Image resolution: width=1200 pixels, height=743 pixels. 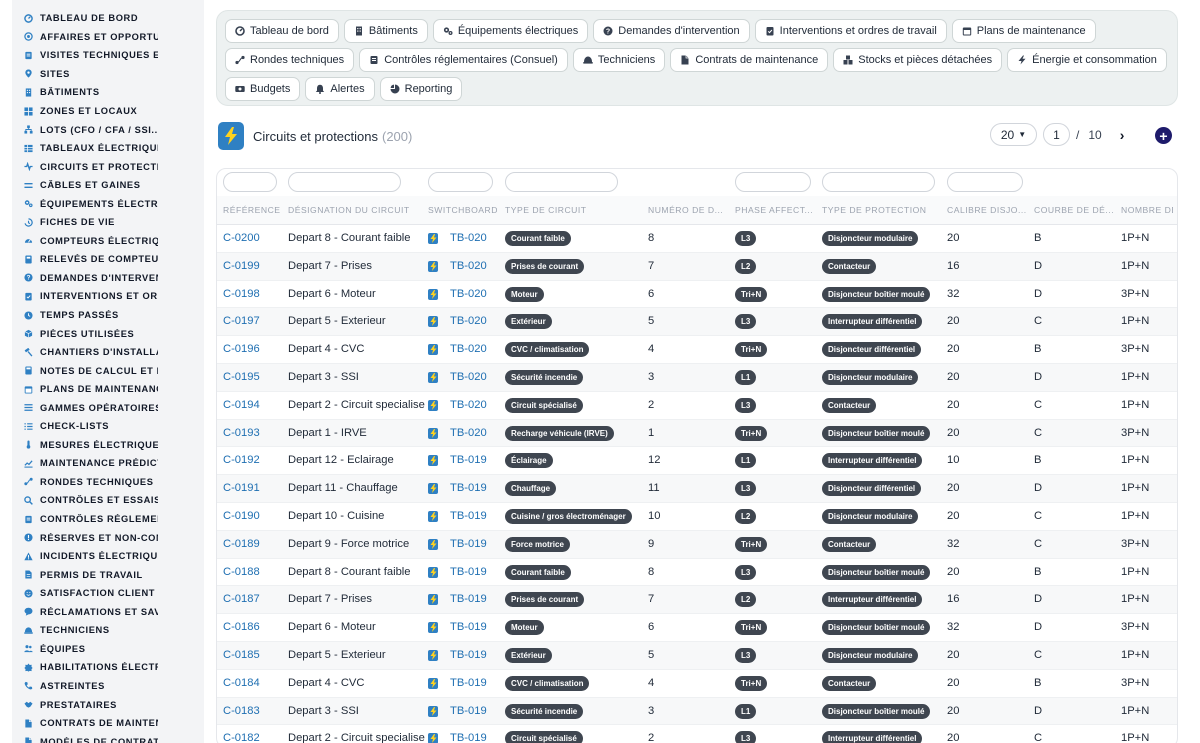 What do you see at coordinates (108, 686) in the screenshot?
I see `sidebar-item: ASTREINTES` at bounding box center [108, 686].